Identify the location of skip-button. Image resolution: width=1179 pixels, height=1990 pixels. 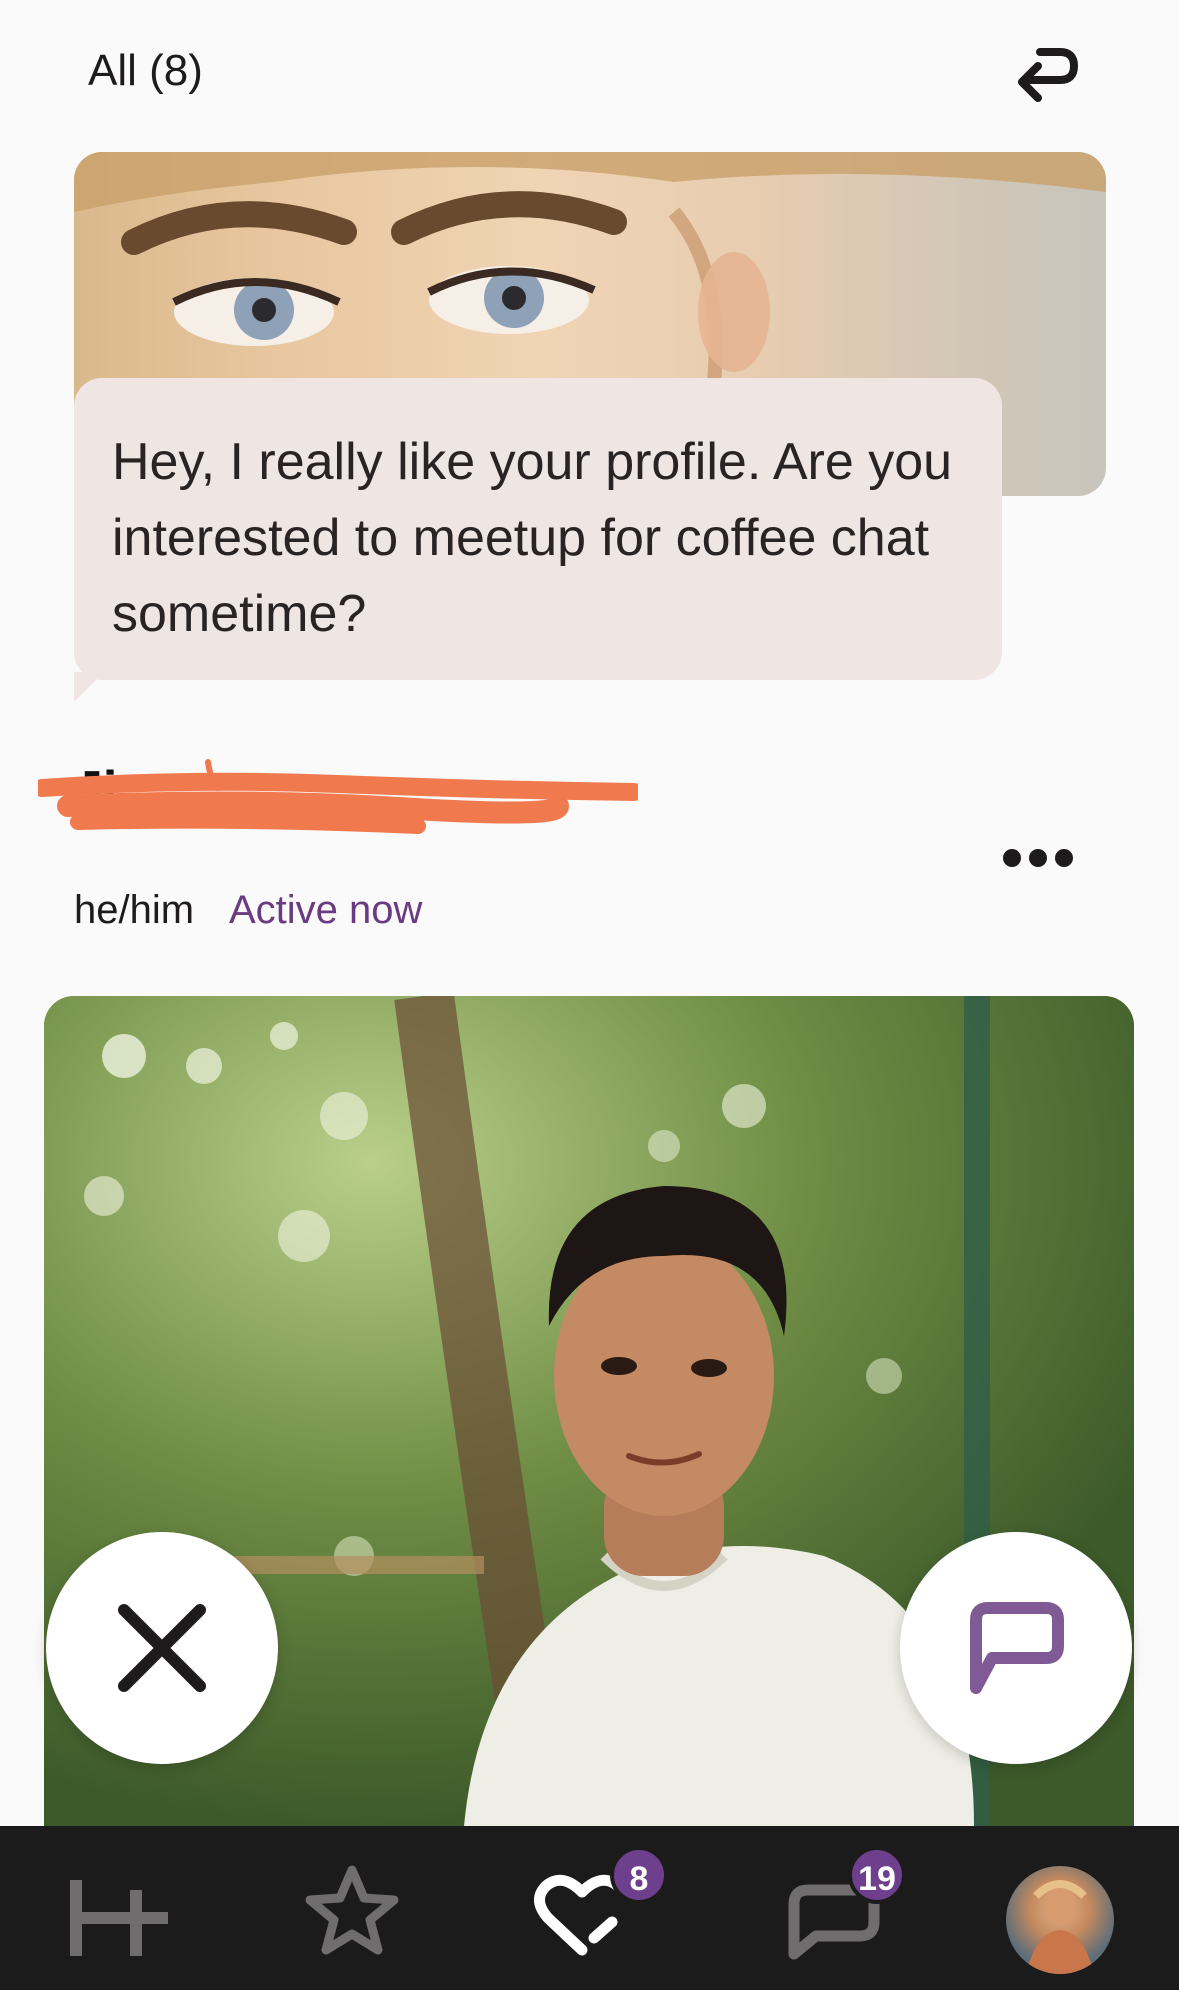
(162, 1648).